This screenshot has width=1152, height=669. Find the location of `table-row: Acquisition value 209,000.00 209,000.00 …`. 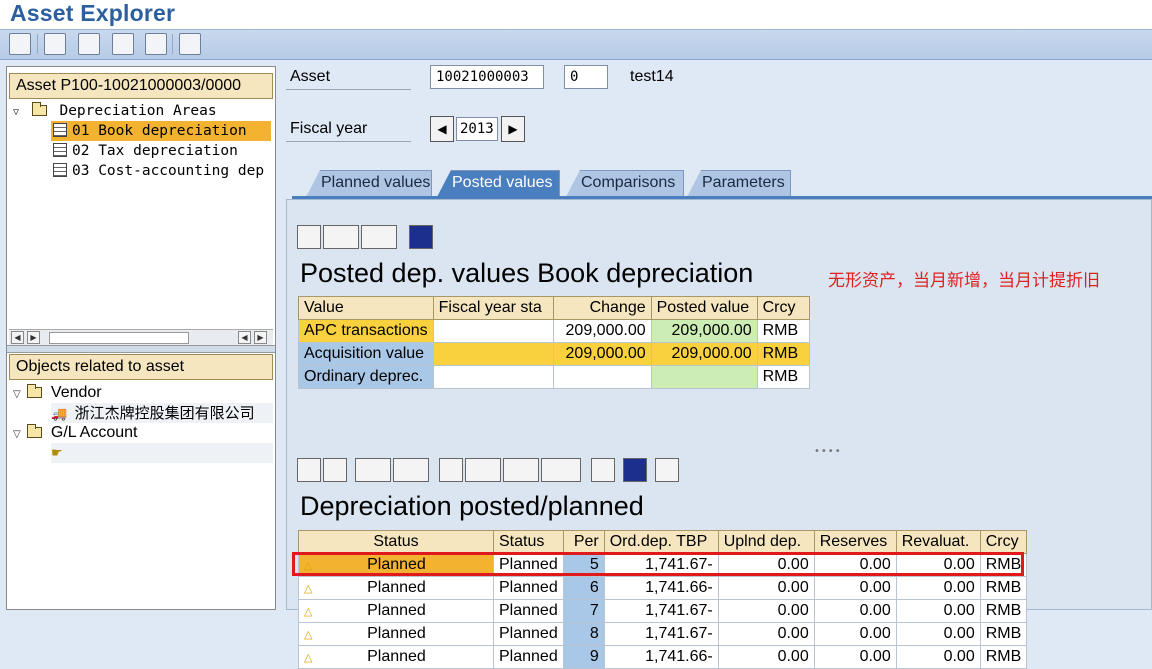

table-row: Acquisition value 209,000.00 209,000.00 … is located at coordinates (554, 354).